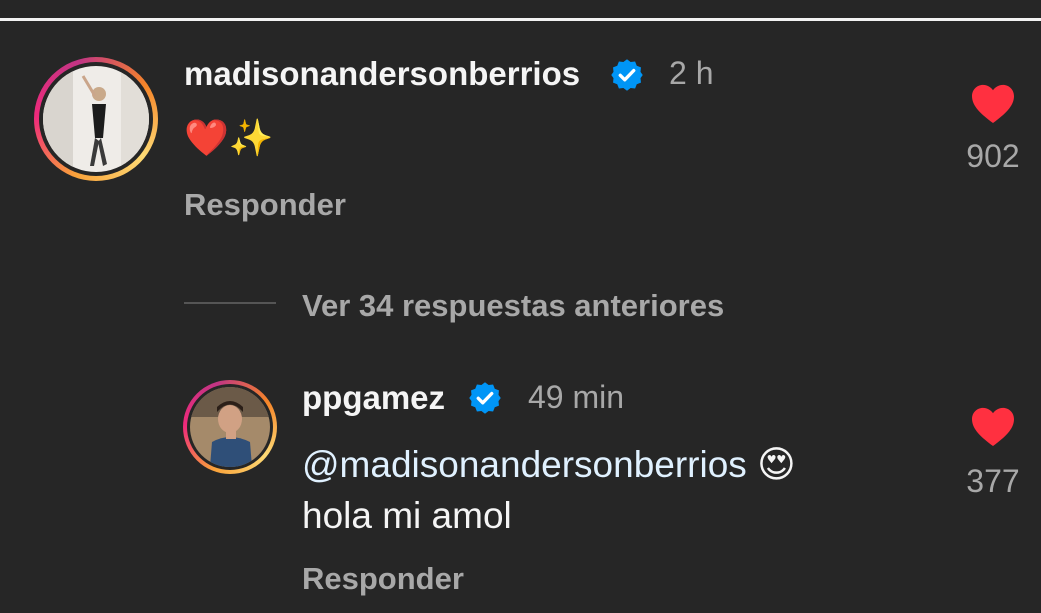 Image resolution: width=1041 pixels, height=613 pixels. What do you see at coordinates (383, 579) in the screenshot?
I see `reply-reply-button: Responder` at bounding box center [383, 579].